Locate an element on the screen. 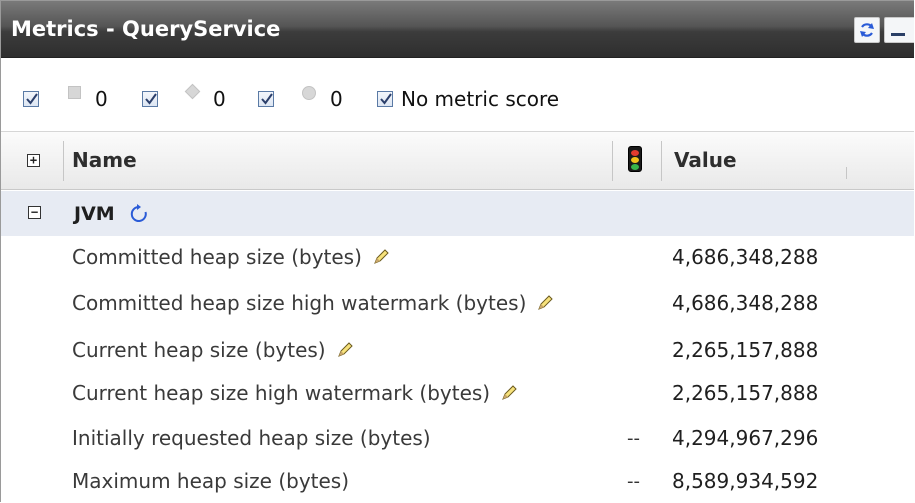 Image resolution: width=915 pixels, height=503 pixels. filter-circle-checkbox is located at coordinates (266, 99).